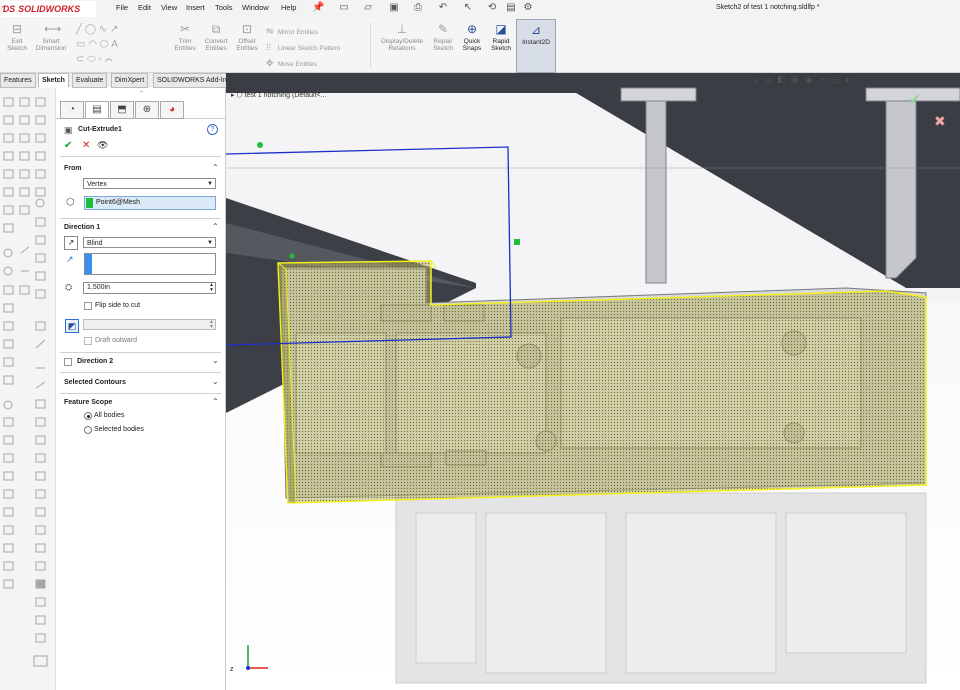 This screenshot has height=690, width=960. I want to click on all-bodies-radio, so click(88, 416).